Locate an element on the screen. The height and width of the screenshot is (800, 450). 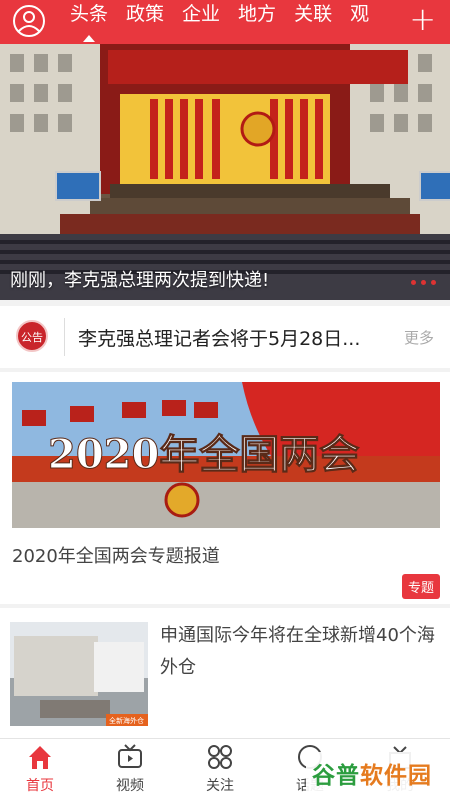
nav-video: 视频 is located at coordinates (130, 769).